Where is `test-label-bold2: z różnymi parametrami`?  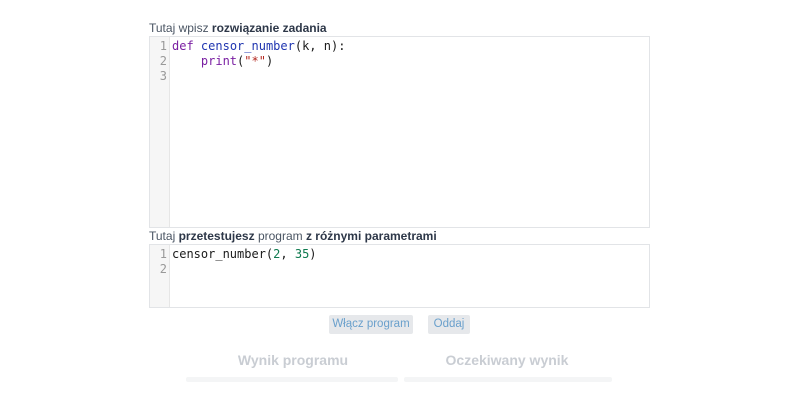
test-label-bold2: z różnymi parametrami is located at coordinates (371, 236).